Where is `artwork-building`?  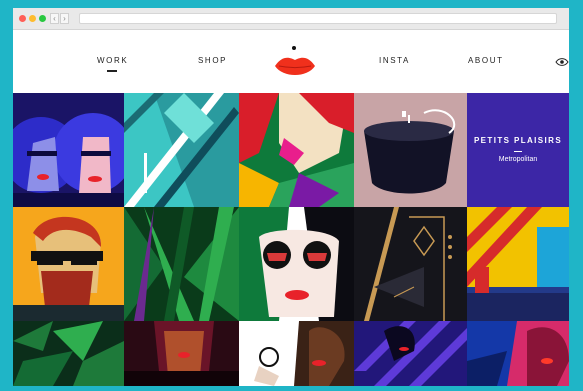
artwork-building is located at coordinates (181, 150).